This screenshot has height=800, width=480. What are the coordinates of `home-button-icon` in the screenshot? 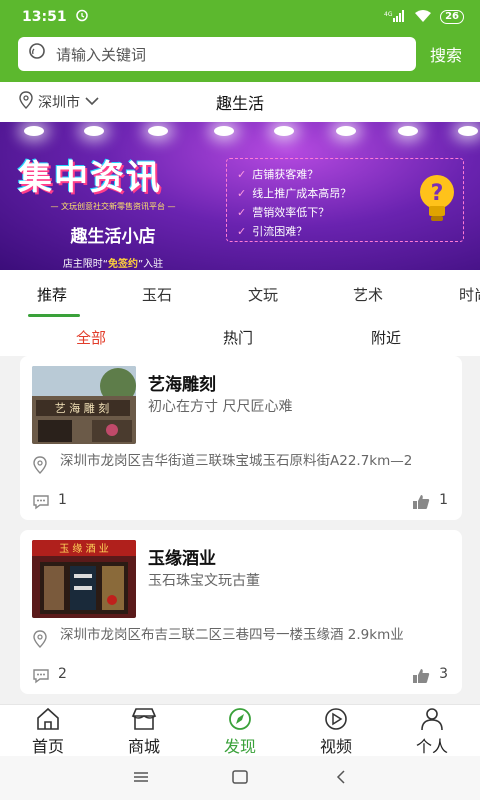 It's located at (240, 777).